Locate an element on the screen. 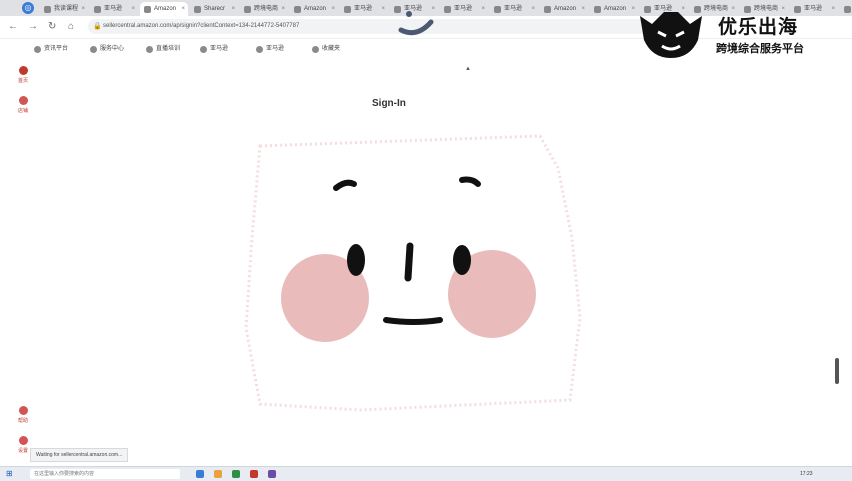 This screenshot has width=852, height=481. tab-6: 亚马逊 × is located at coordinates (364, 9).